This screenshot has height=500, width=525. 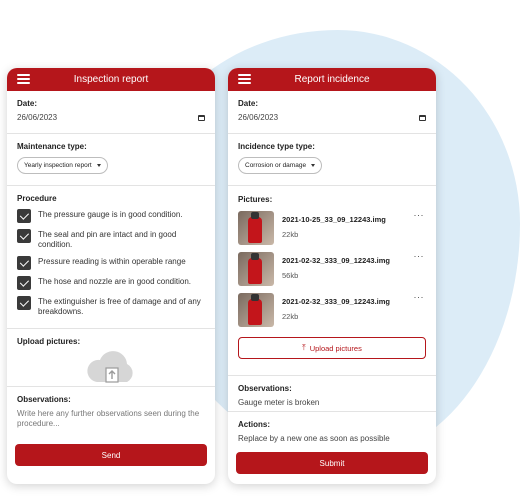 I want to click on maintenance-type-select: Yearly inspection report, so click(x=62, y=165).